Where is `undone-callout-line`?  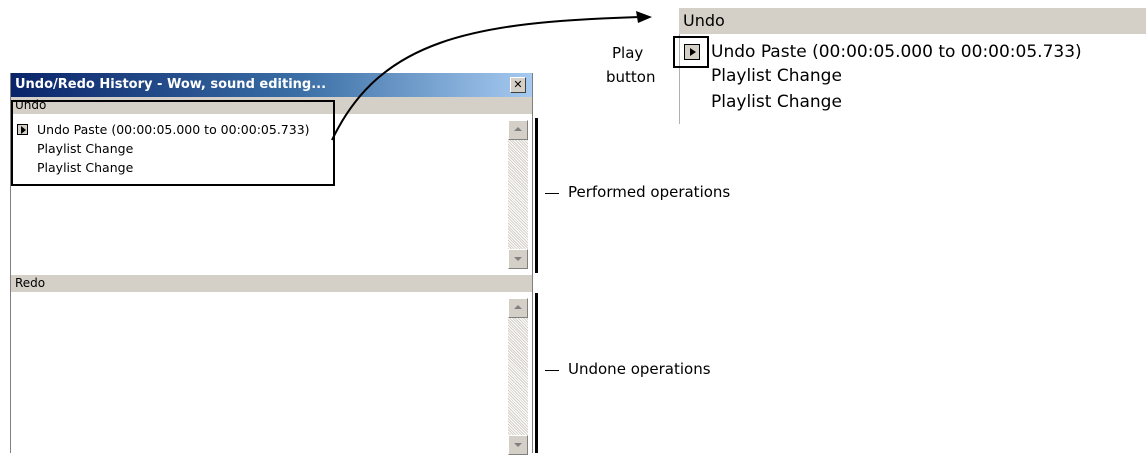 undone-callout-line is located at coordinates (552, 370).